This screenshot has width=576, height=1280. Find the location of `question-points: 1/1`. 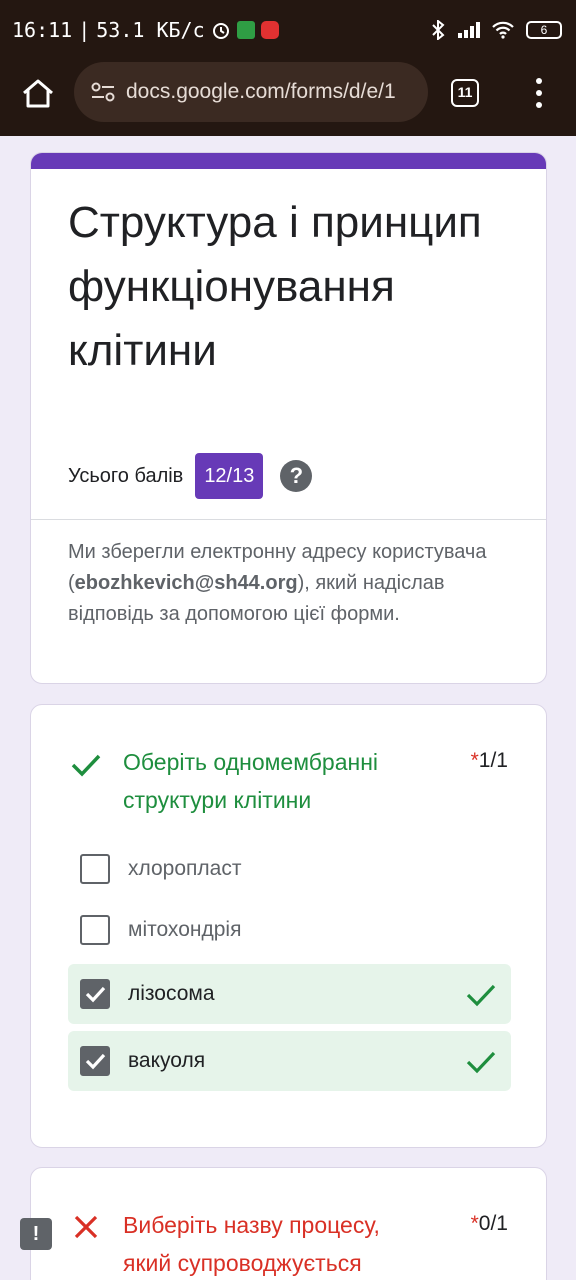

question-points: 1/1 is located at coordinates (493, 760).